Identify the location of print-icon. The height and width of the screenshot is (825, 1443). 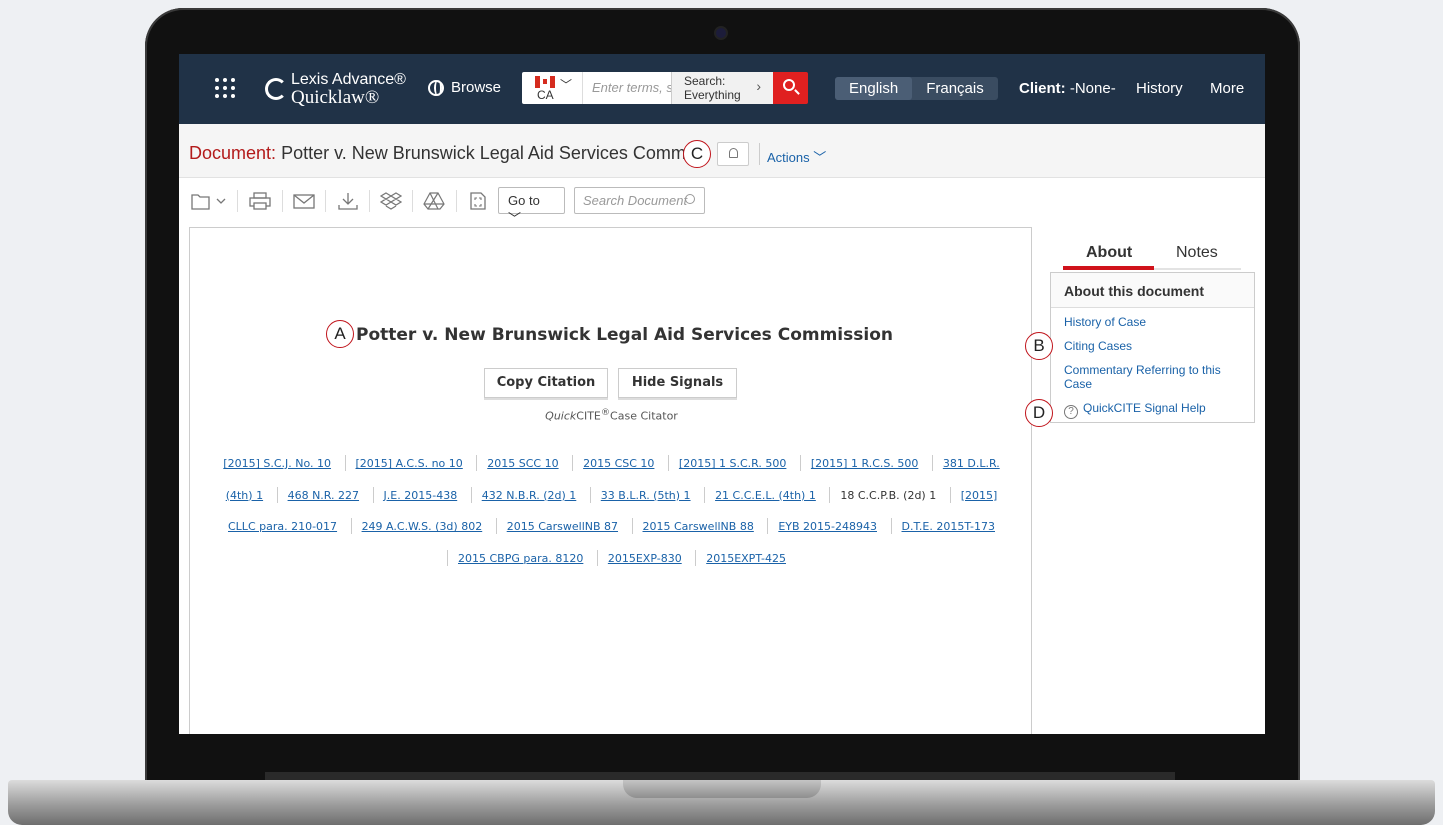
(260, 201).